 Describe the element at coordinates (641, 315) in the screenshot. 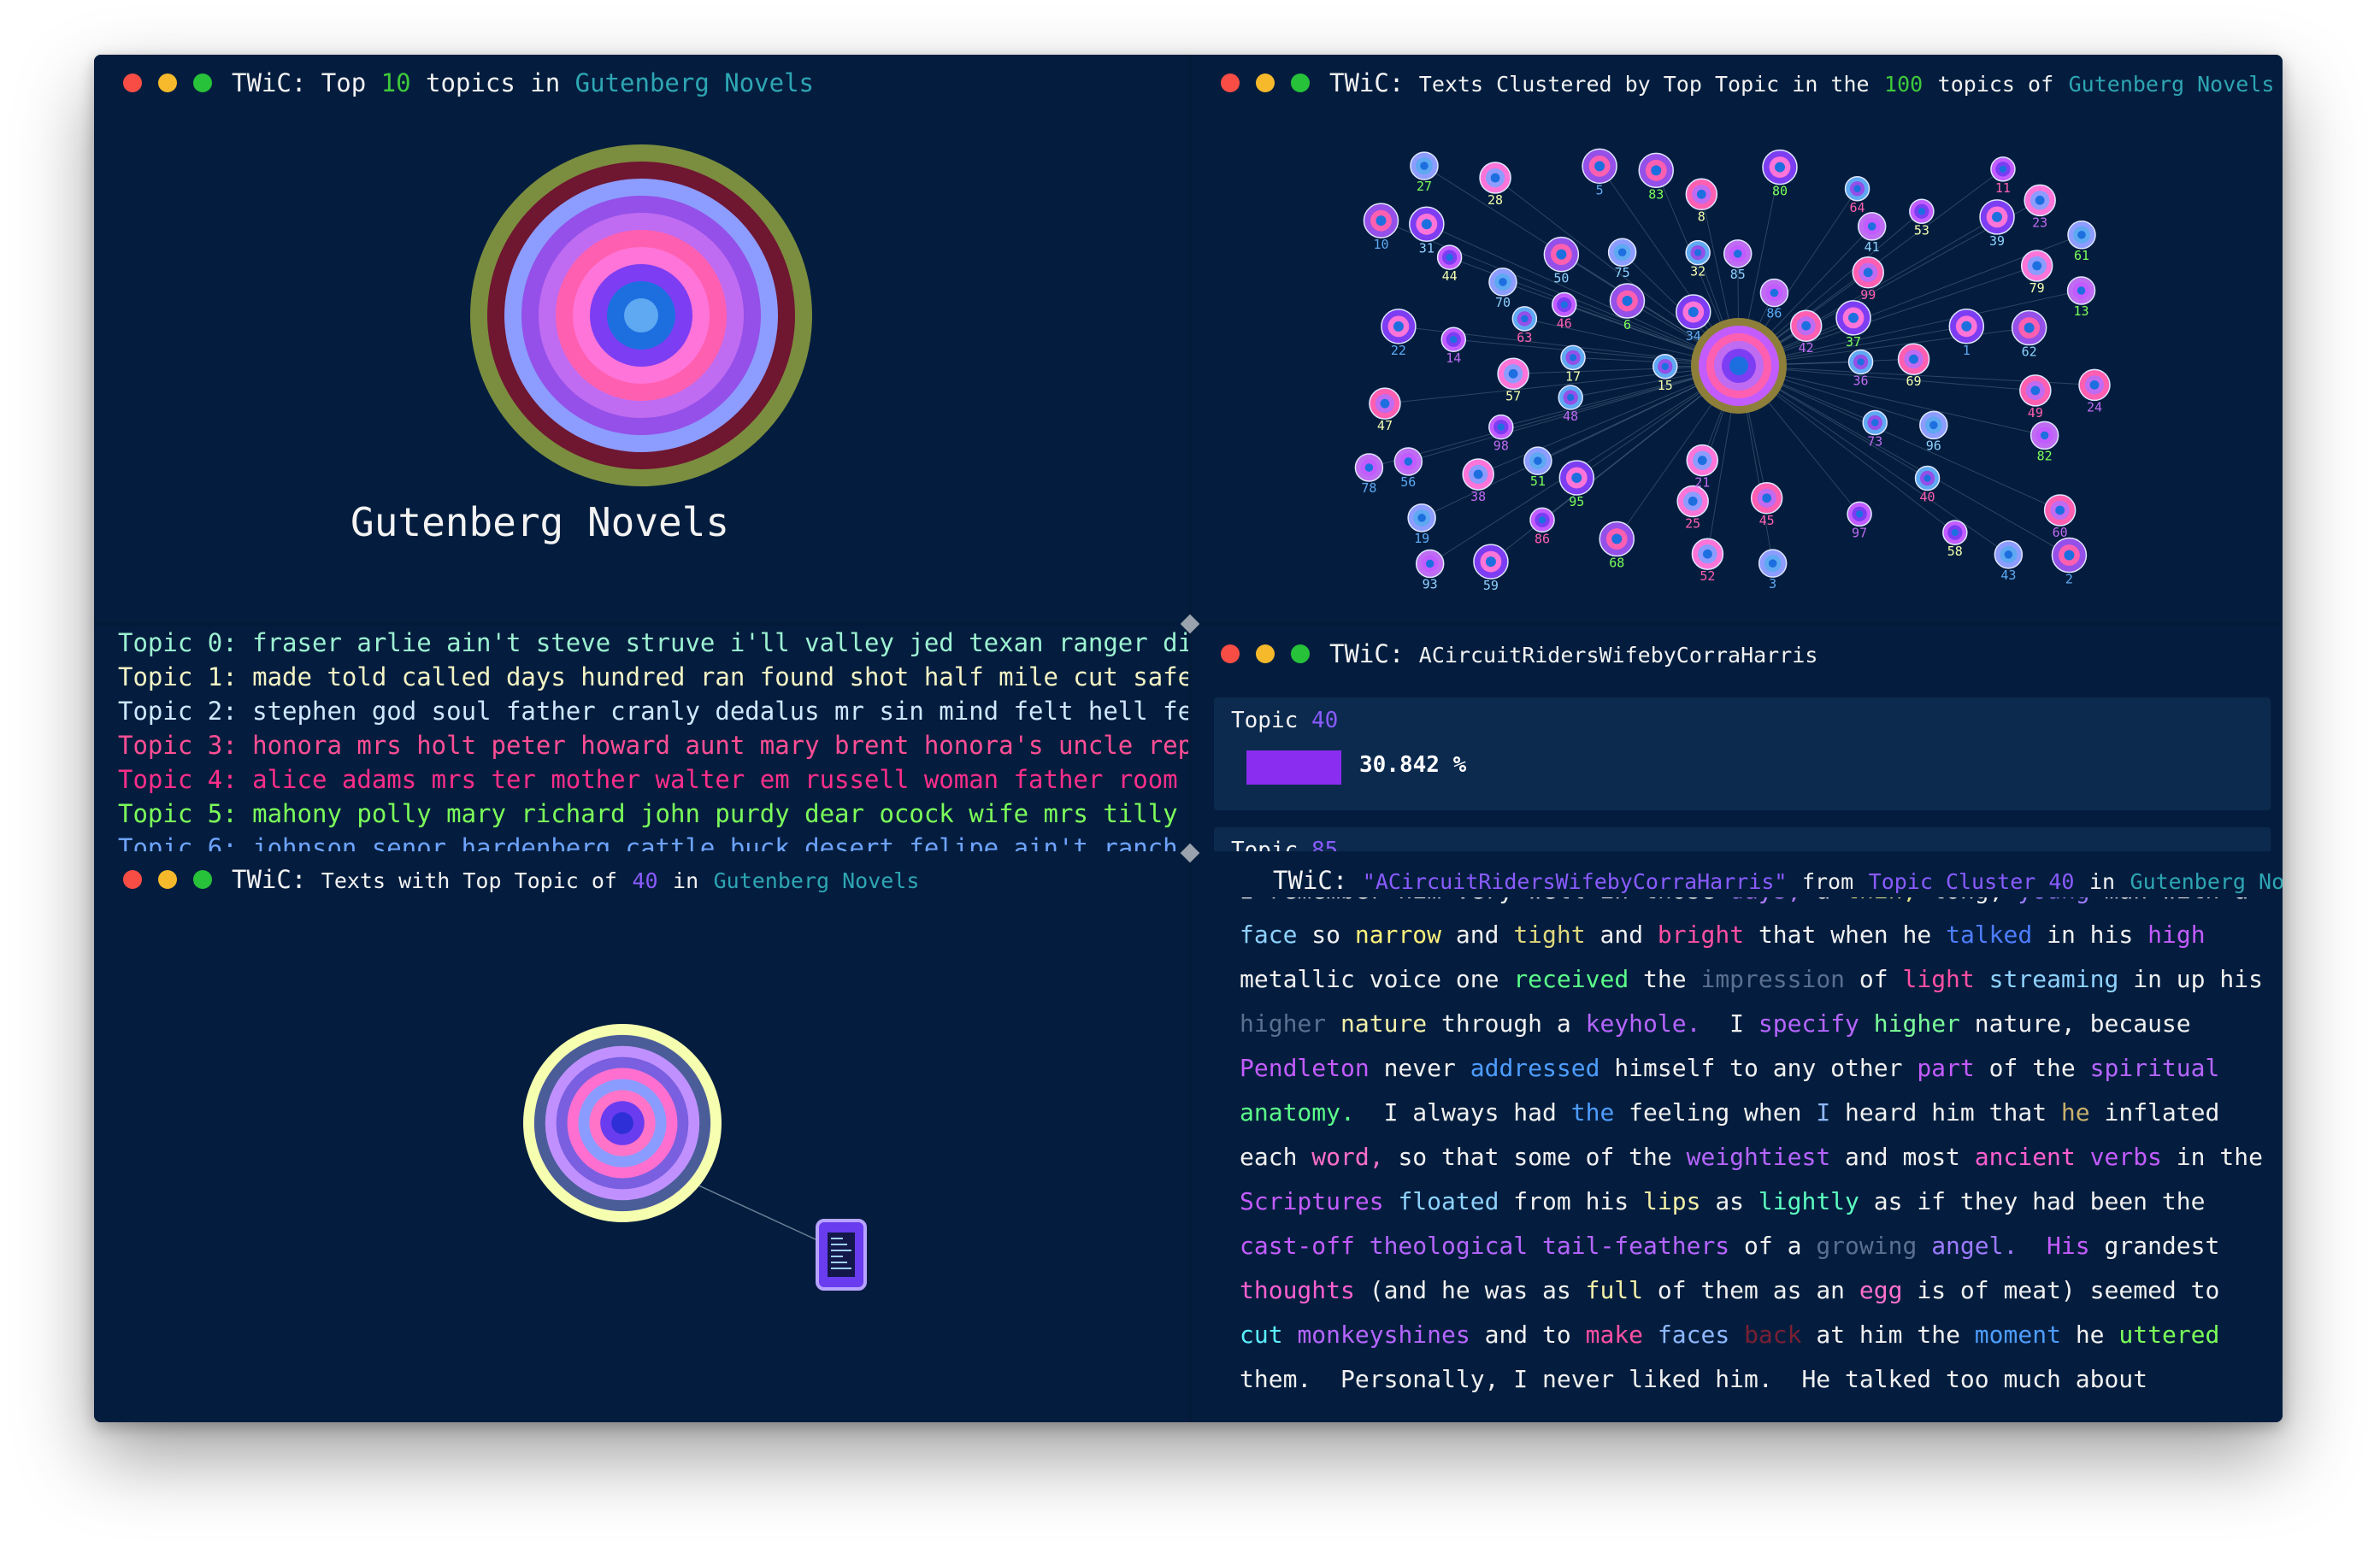

I see `topic-ring` at that location.